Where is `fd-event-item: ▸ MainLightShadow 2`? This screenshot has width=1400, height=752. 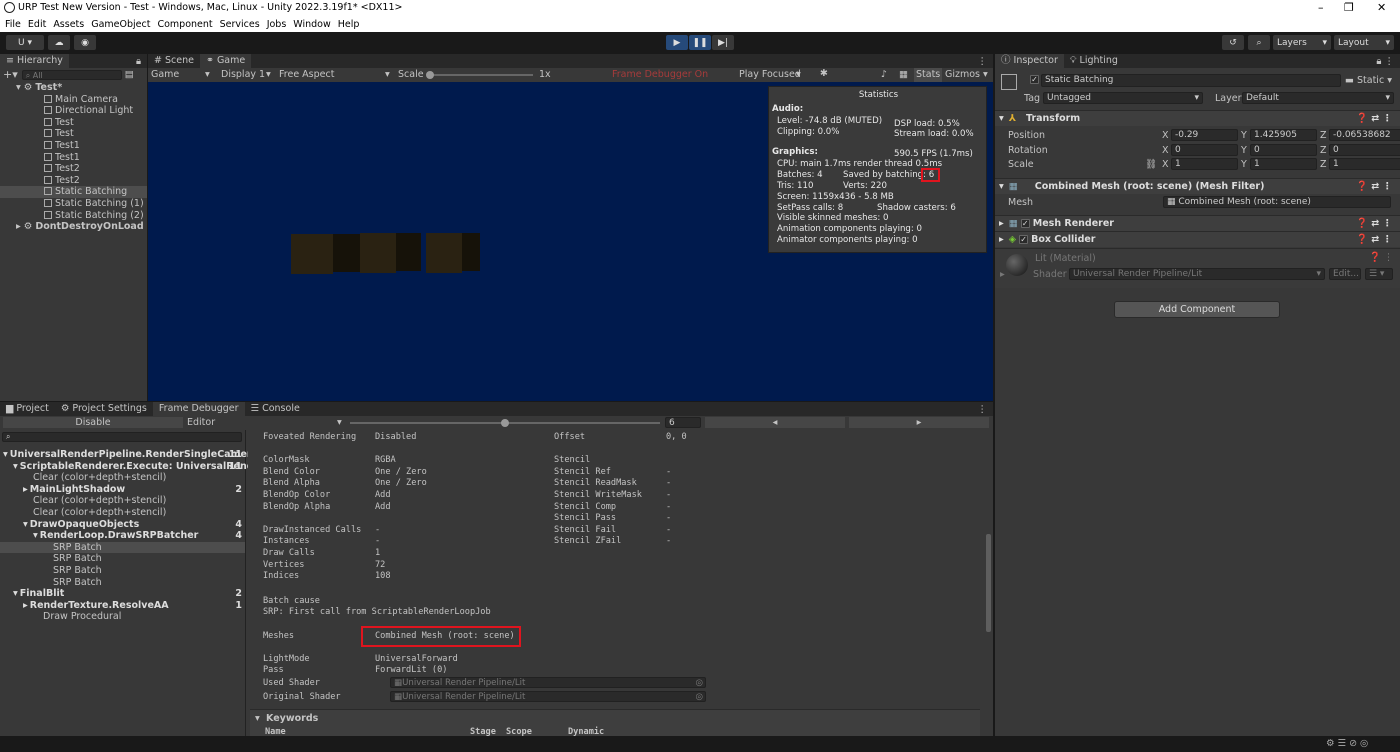 fd-event-item: ▸ MainLightShadow 2 is located at coordinates (122, 490).